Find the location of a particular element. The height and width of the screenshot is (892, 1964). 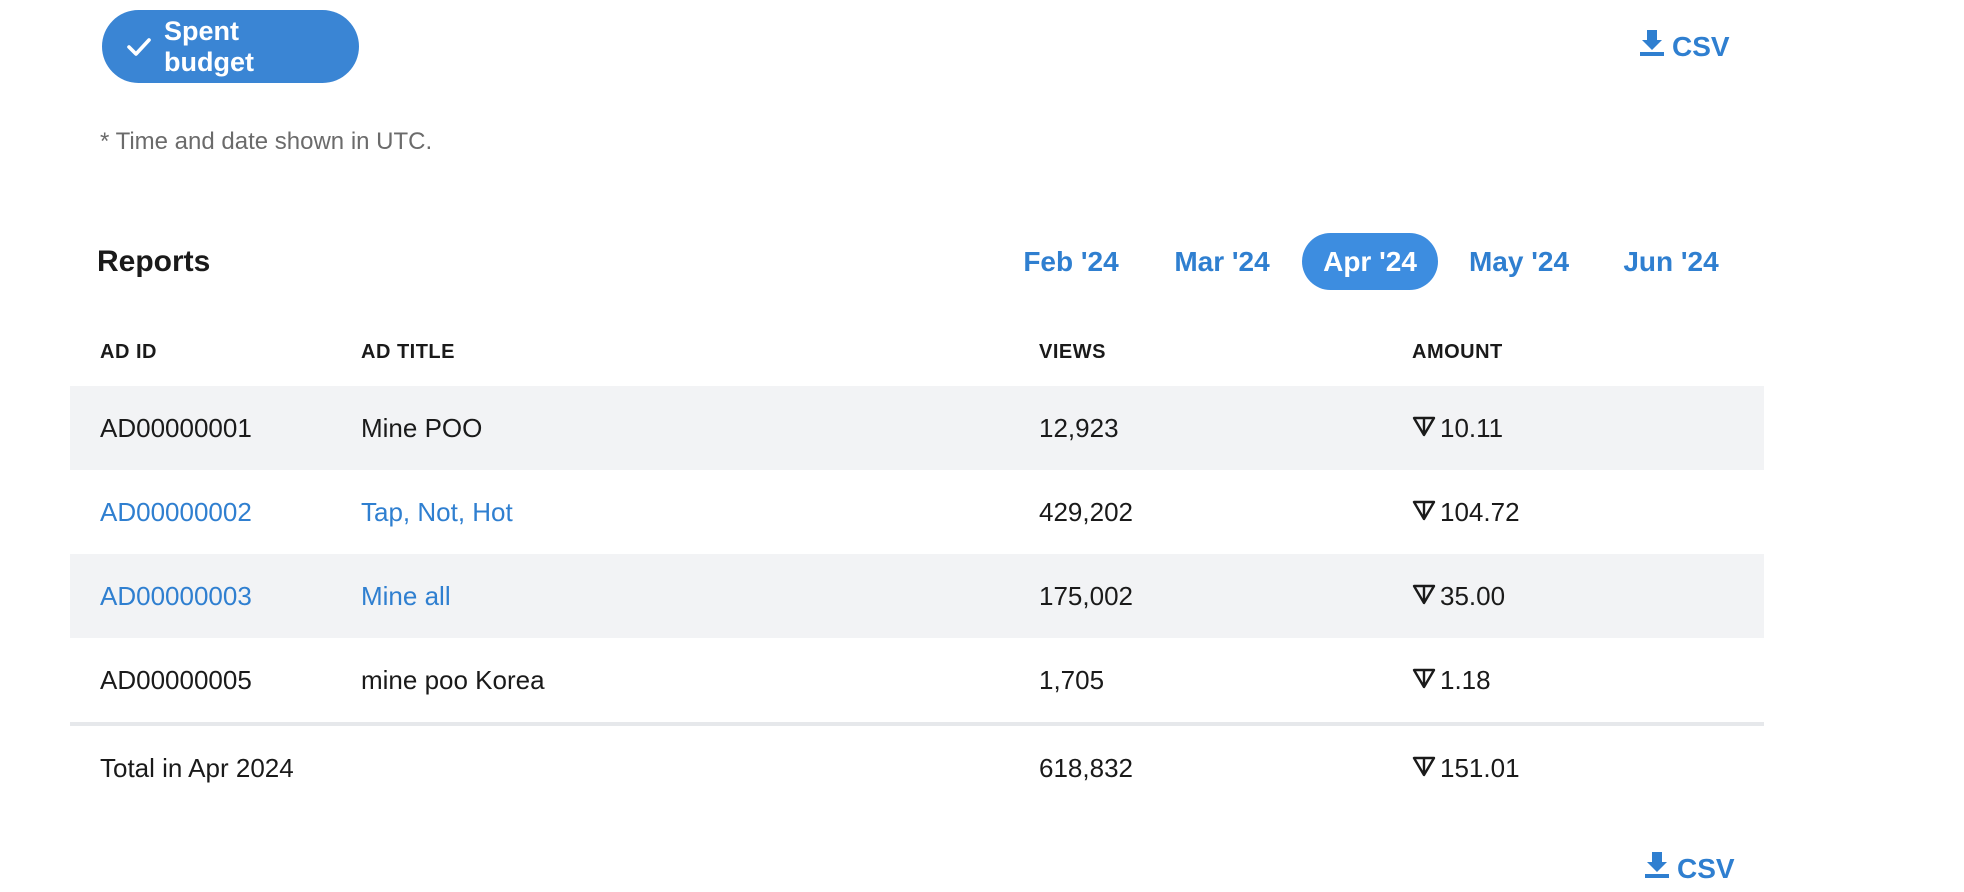

ad-amount: 104.72 is located at coordinates (1466, 512).